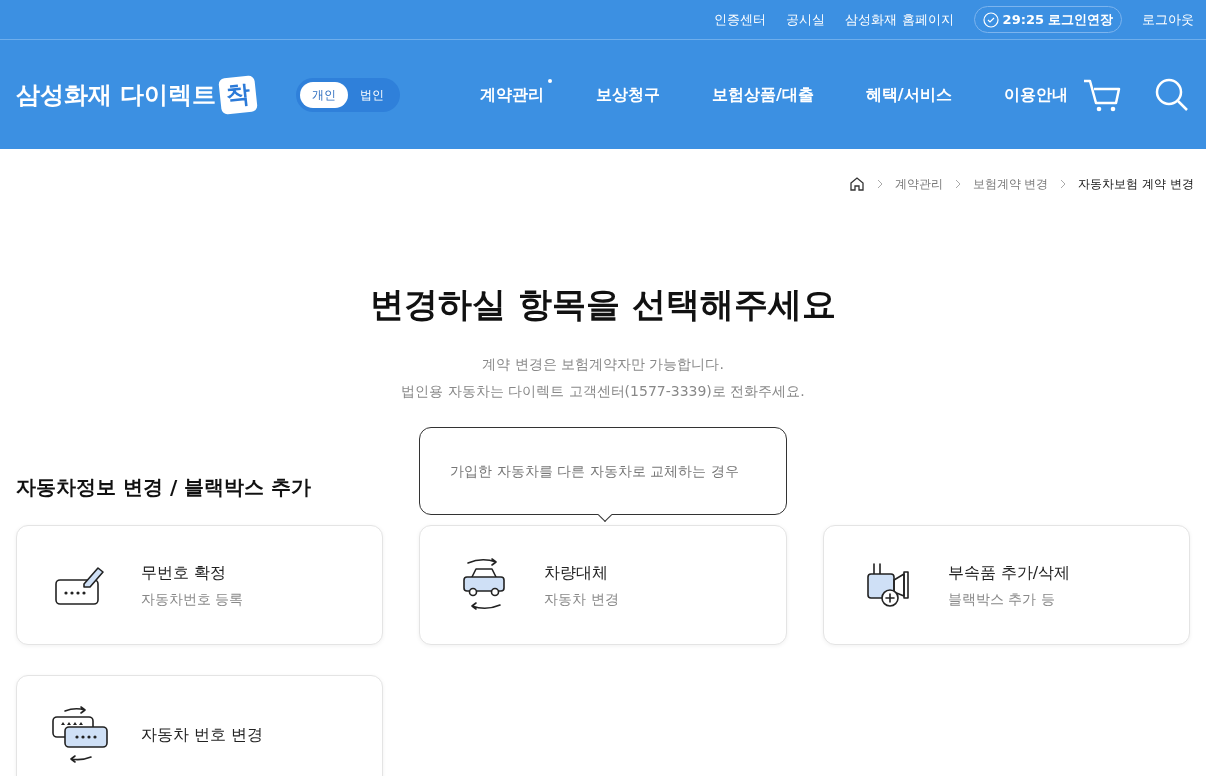 The height and width of the screenshot is (776, 1206). What do you see at coordinates (581, 599) in the screenshot?
I see `card-subtitle: 자동차 변경` at bounding box center [581, 599].